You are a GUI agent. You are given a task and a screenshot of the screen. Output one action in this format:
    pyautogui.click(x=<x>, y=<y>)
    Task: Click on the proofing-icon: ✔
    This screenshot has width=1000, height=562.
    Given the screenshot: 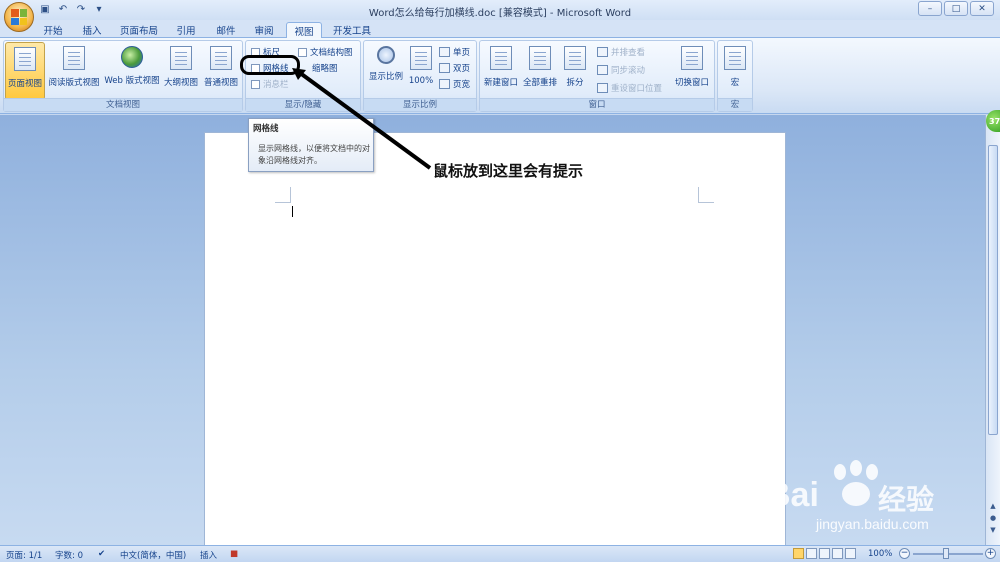 What is the action you would take?
    pyautogui.click(x=101, y=554)
    